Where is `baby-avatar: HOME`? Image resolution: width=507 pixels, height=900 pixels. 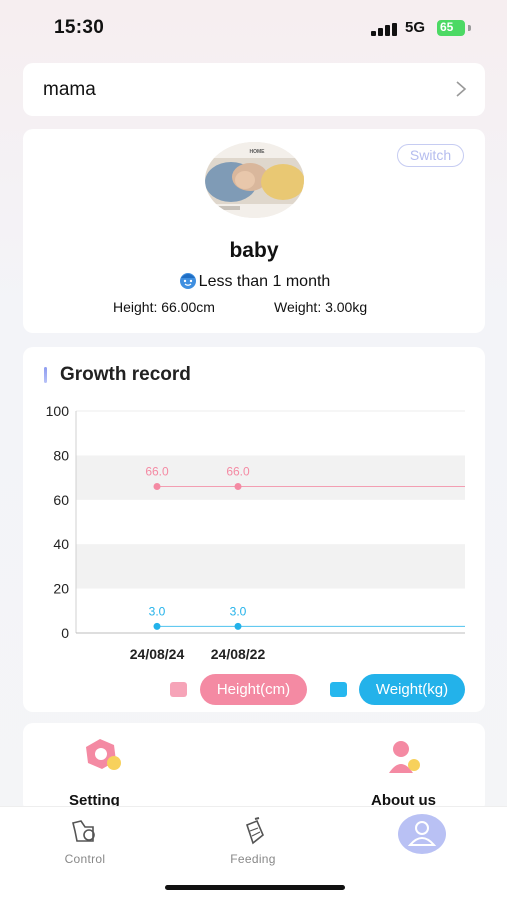 baby-avatar: HOME is located at coordinates (254, 180).